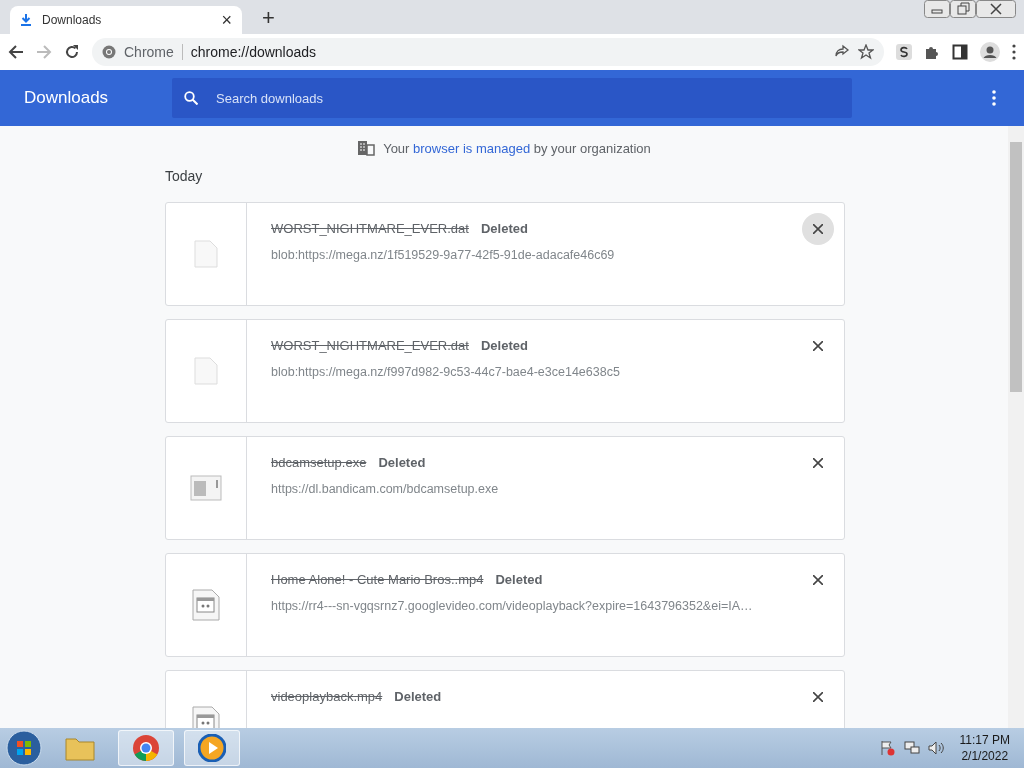 This screenshot has width=1024, height=768. What do you see at coordinates (904, 52) in the screenshot?
I see `extension-s-icon` at bounding box center [904, 52].